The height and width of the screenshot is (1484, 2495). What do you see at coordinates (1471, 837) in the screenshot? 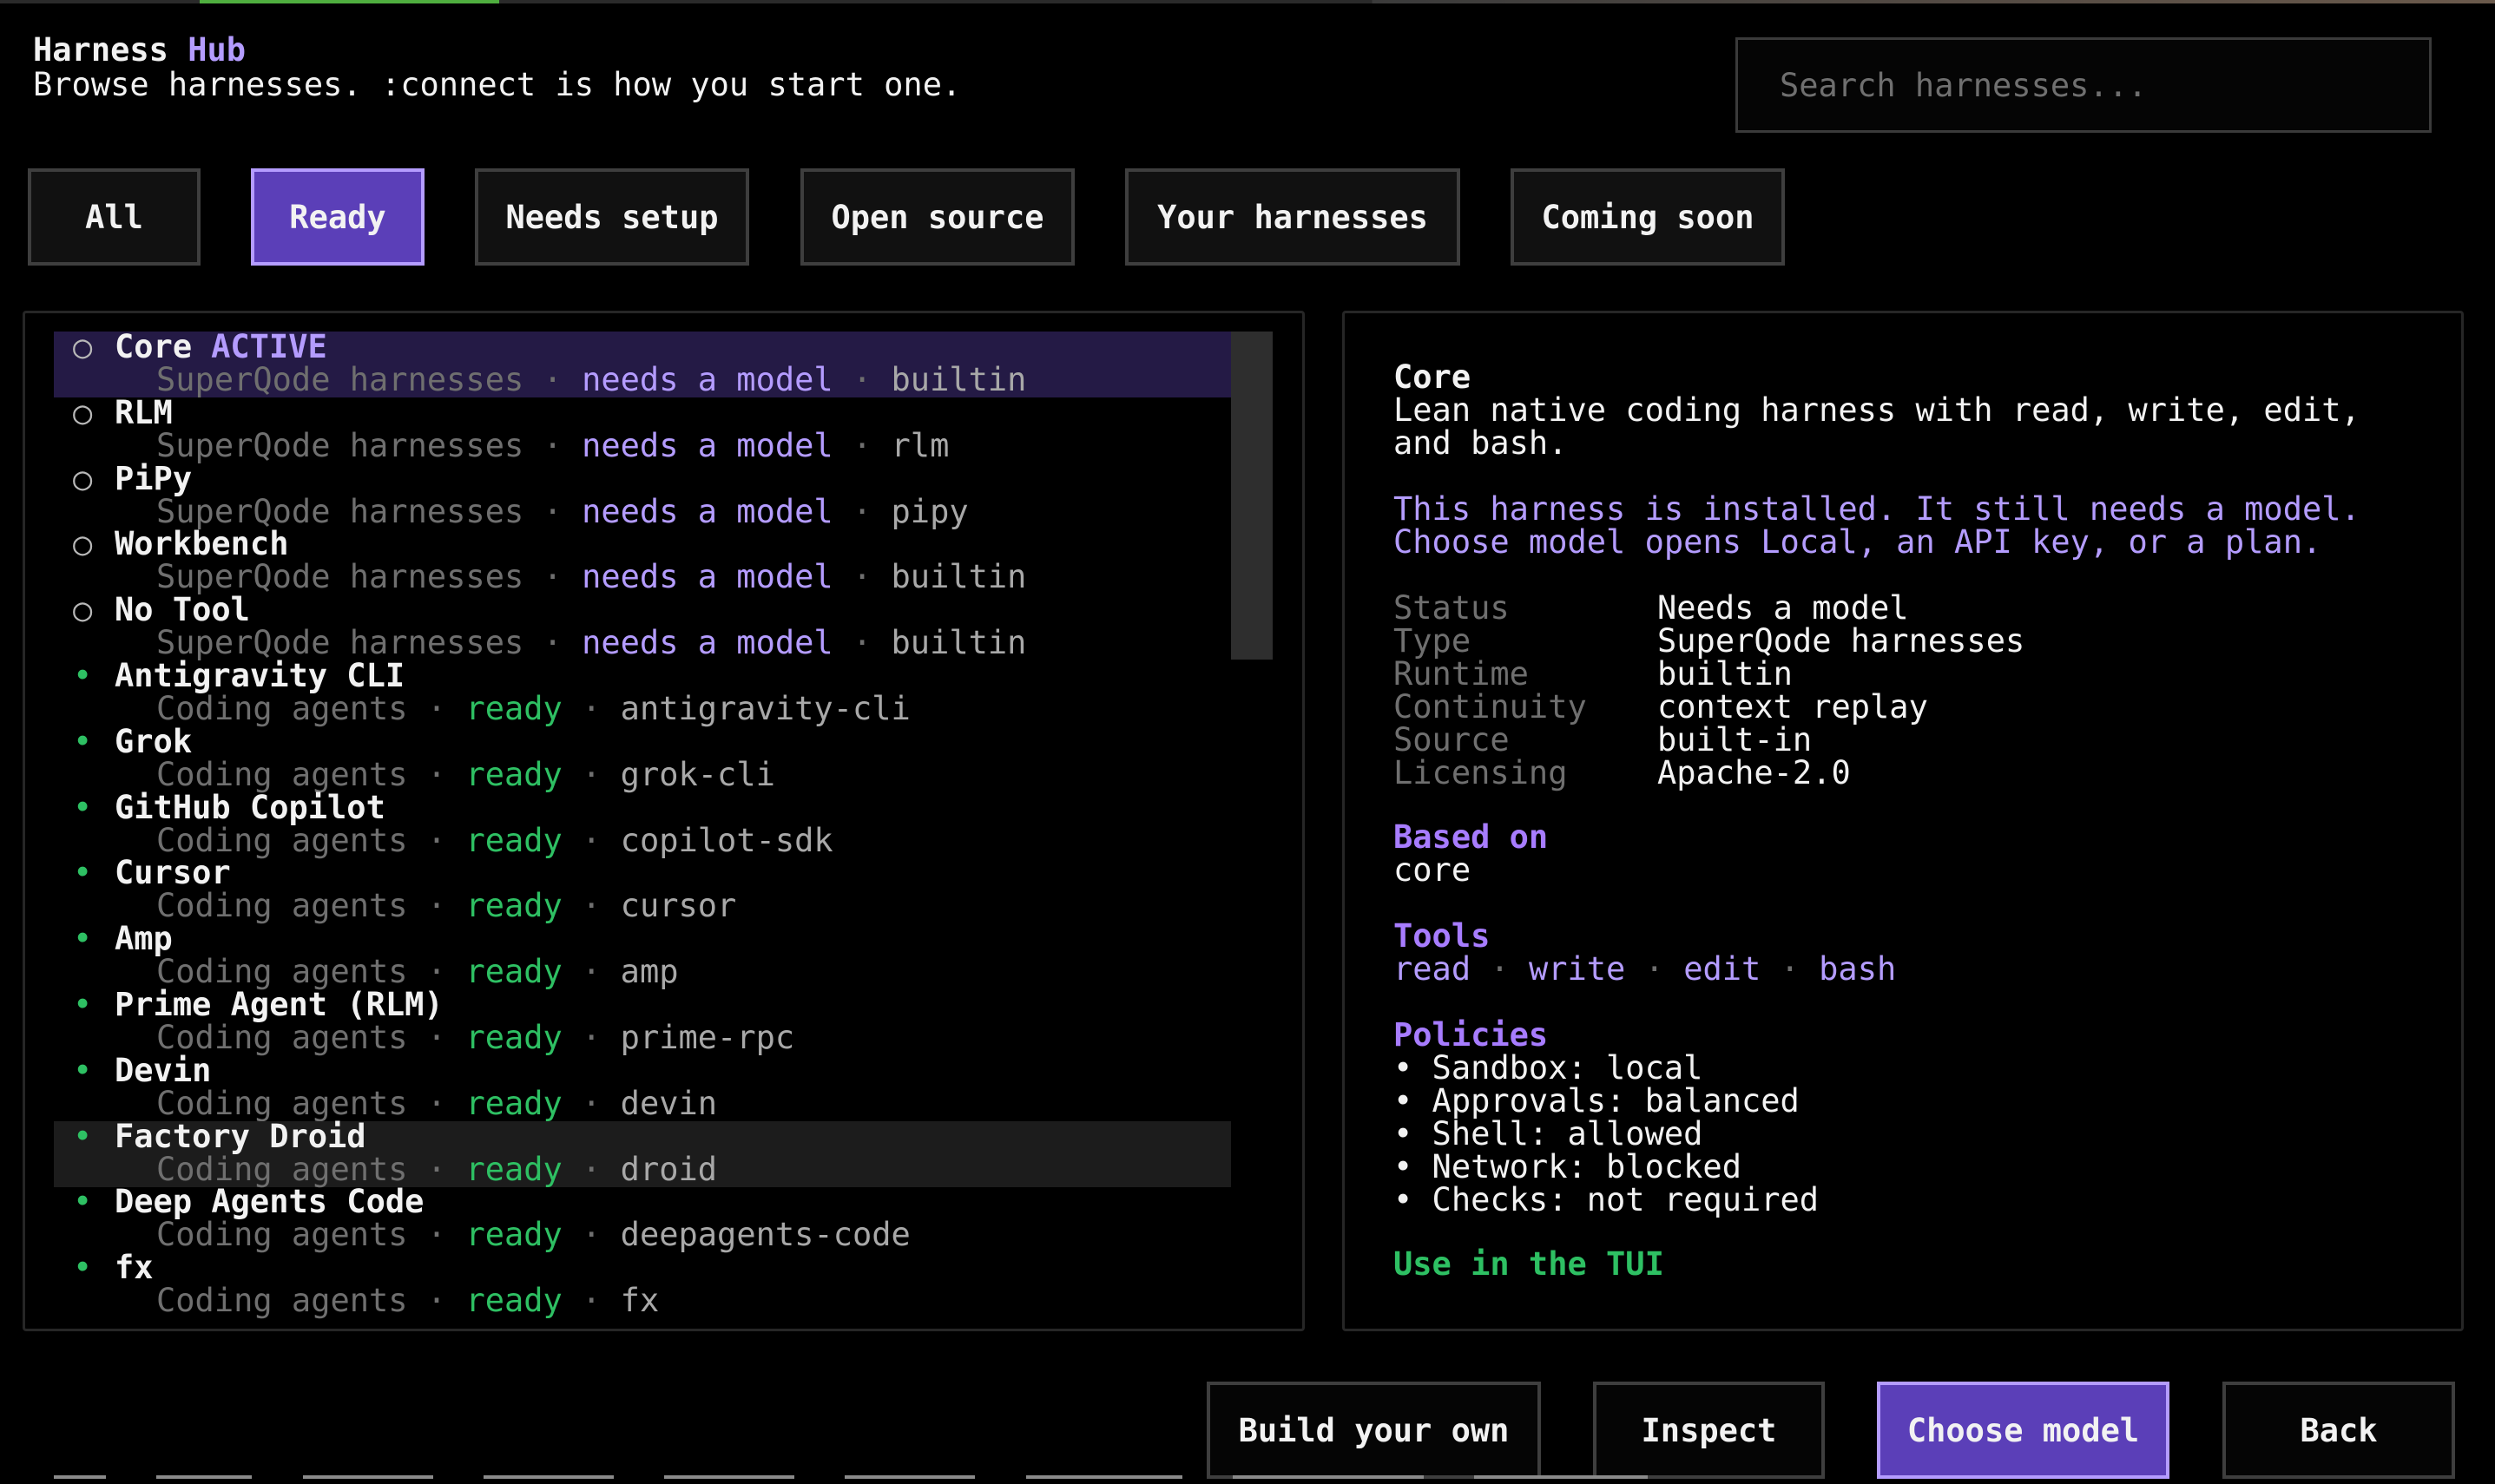
I see `based-on-heading: Based on` at bounding box center [1471, 837].